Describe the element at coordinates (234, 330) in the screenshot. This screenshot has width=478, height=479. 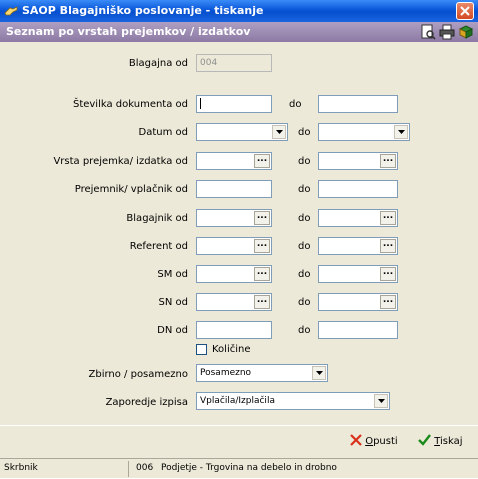
I see `dn-from-input` at that location.